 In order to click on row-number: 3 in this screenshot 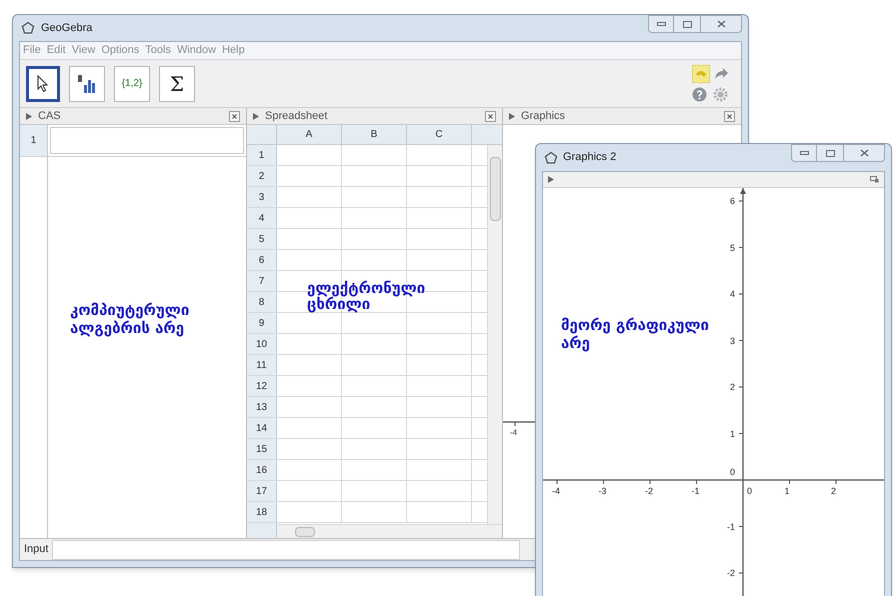, I will do `click(262, 197)`.